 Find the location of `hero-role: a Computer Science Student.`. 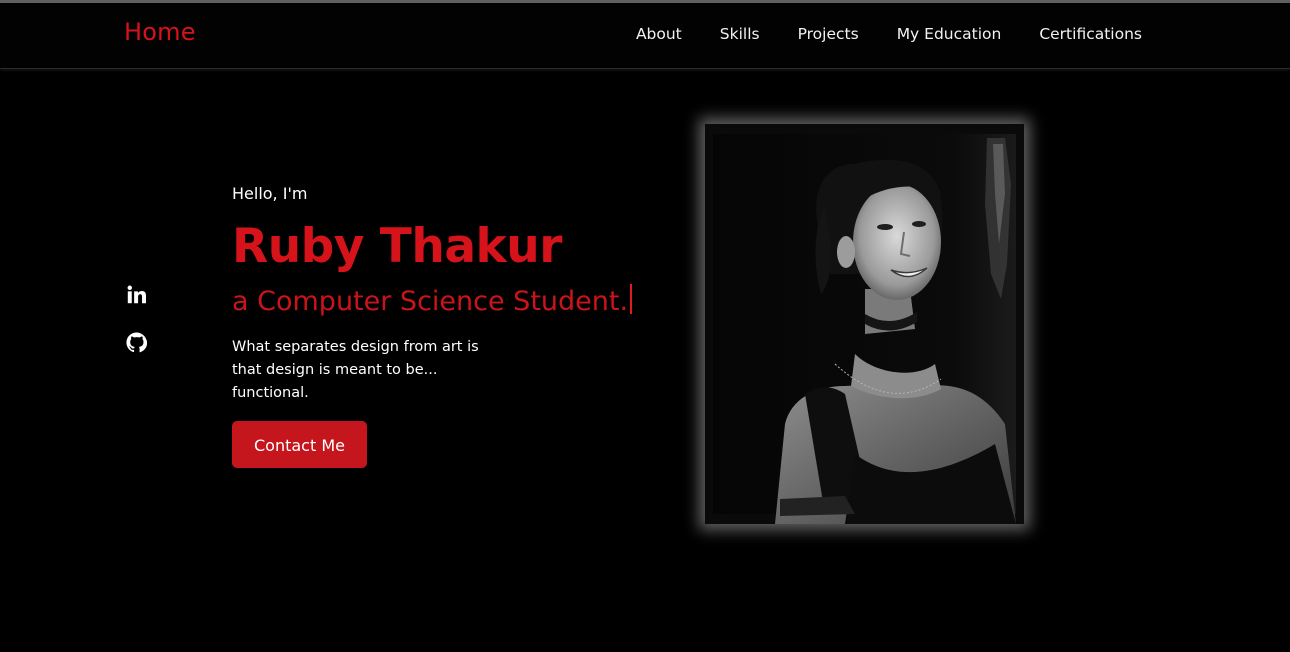

hero-role: a Computer Science Student. is located at coordinates (462, 302).